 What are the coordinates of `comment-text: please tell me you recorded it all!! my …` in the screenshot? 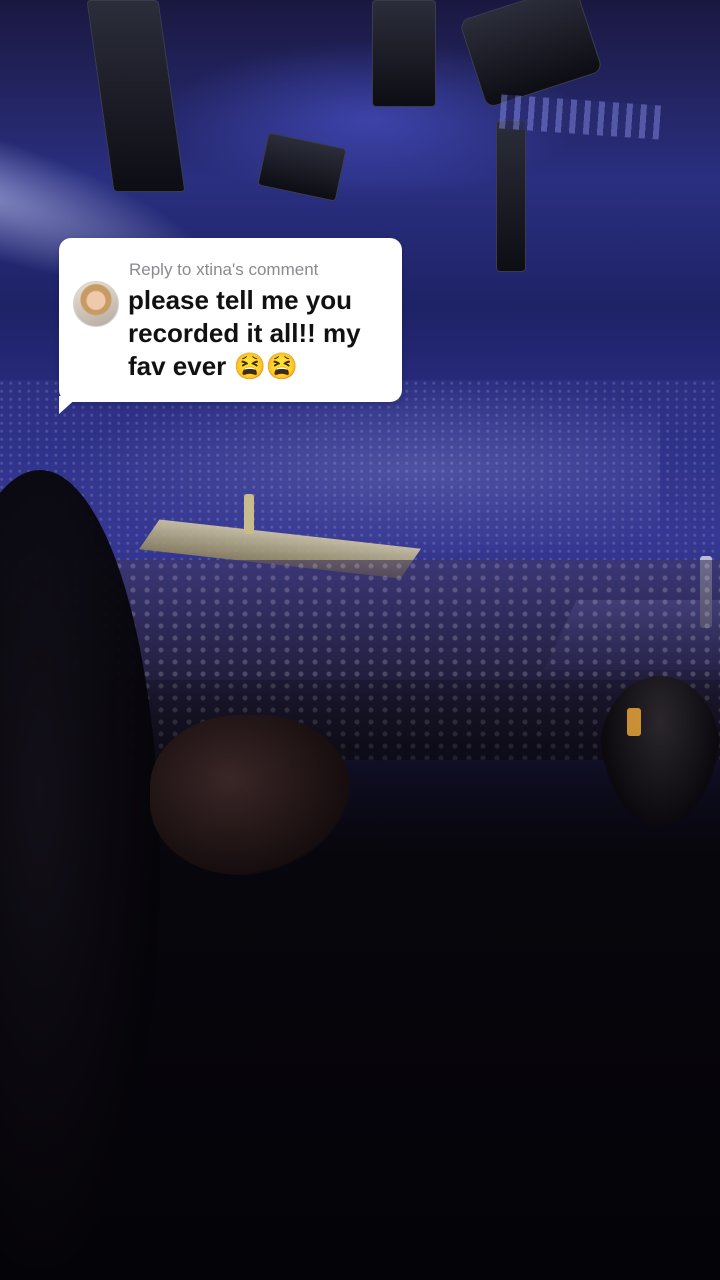 It's located at (244, 333).